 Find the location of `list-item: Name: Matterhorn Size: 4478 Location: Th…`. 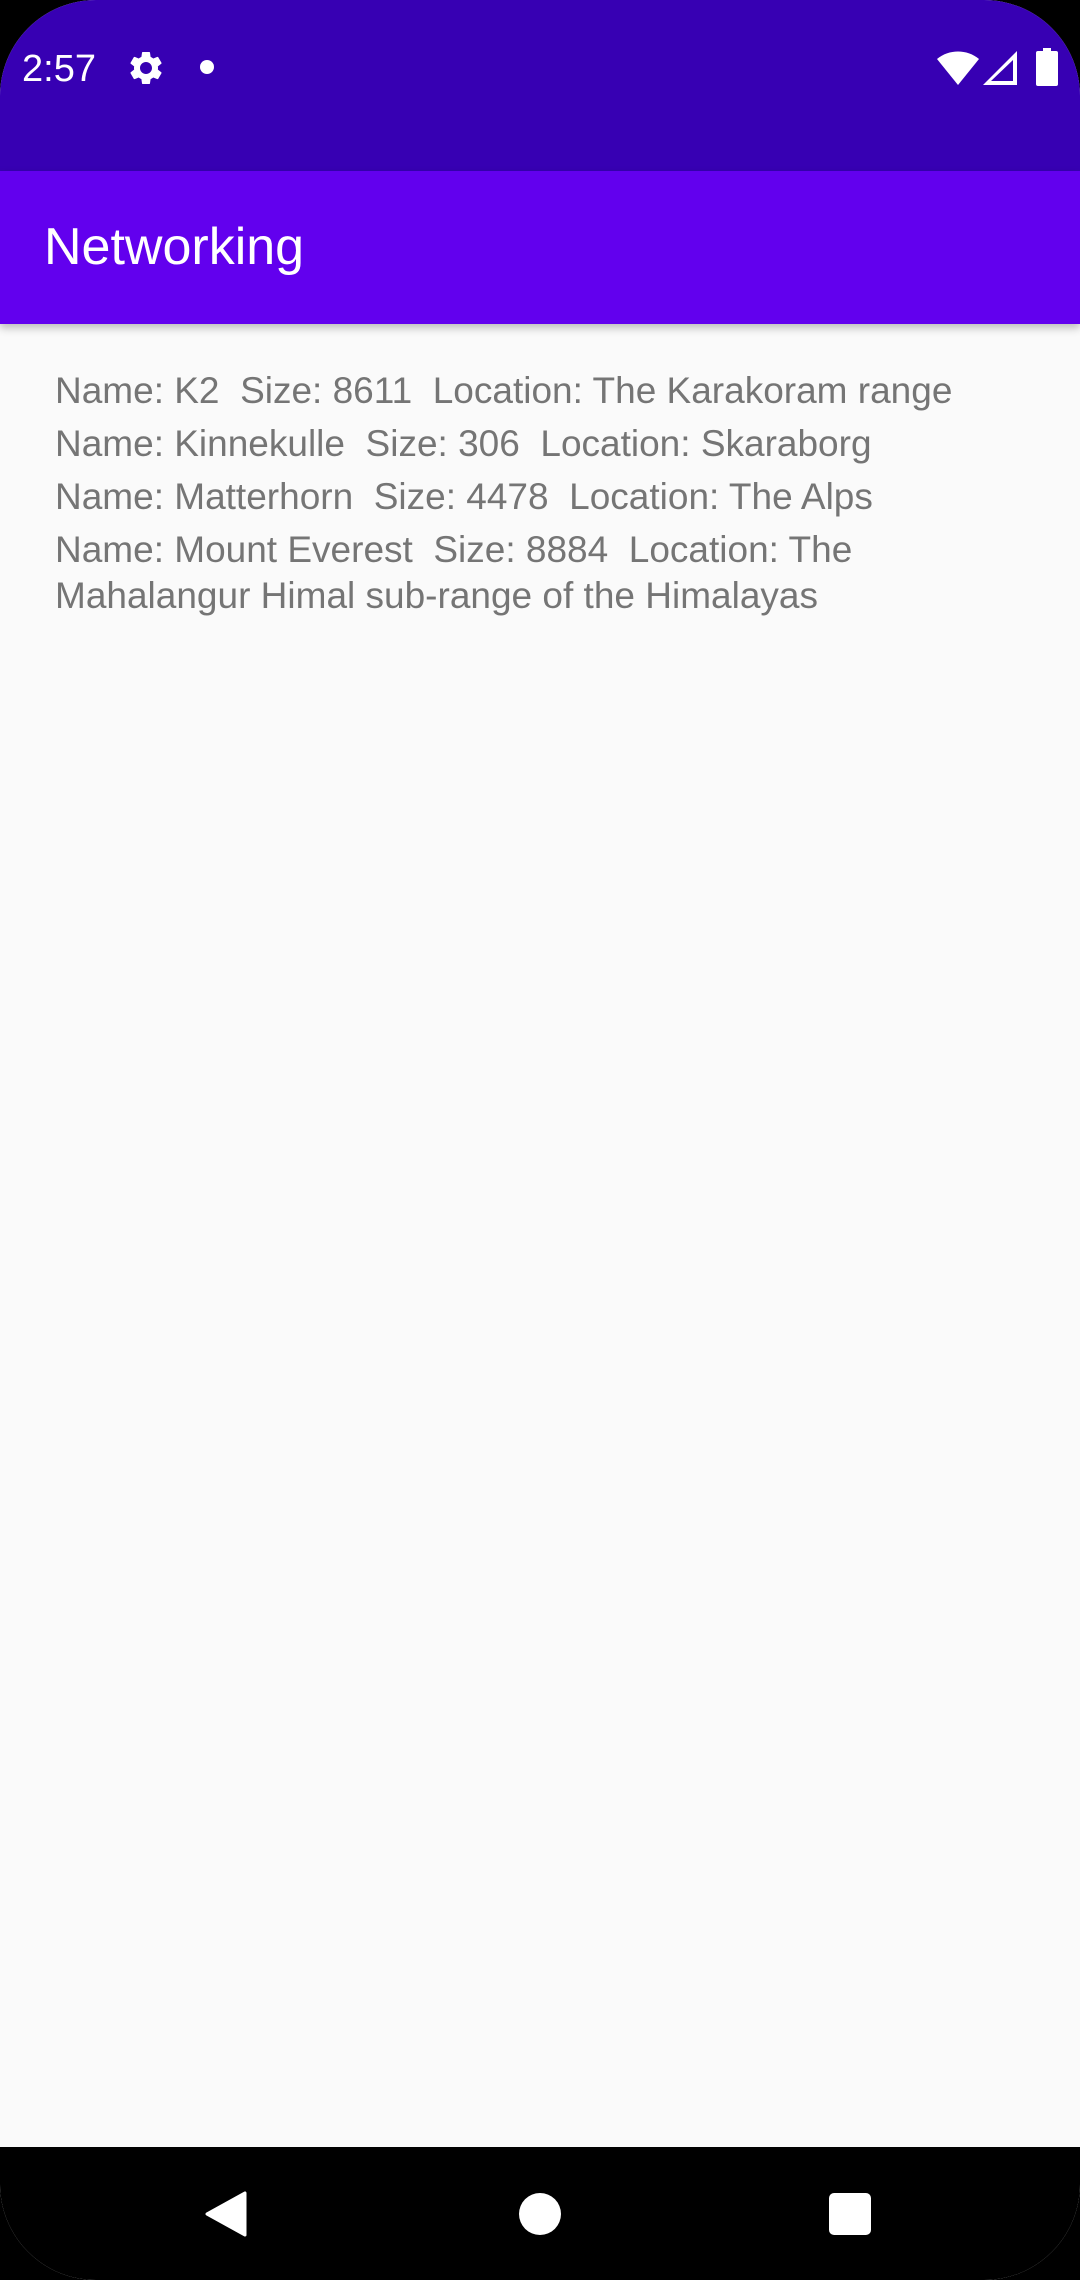

list-item: Name: Matterhorn Size: 4478 Location: Th… is located at coordinates (464, 496).